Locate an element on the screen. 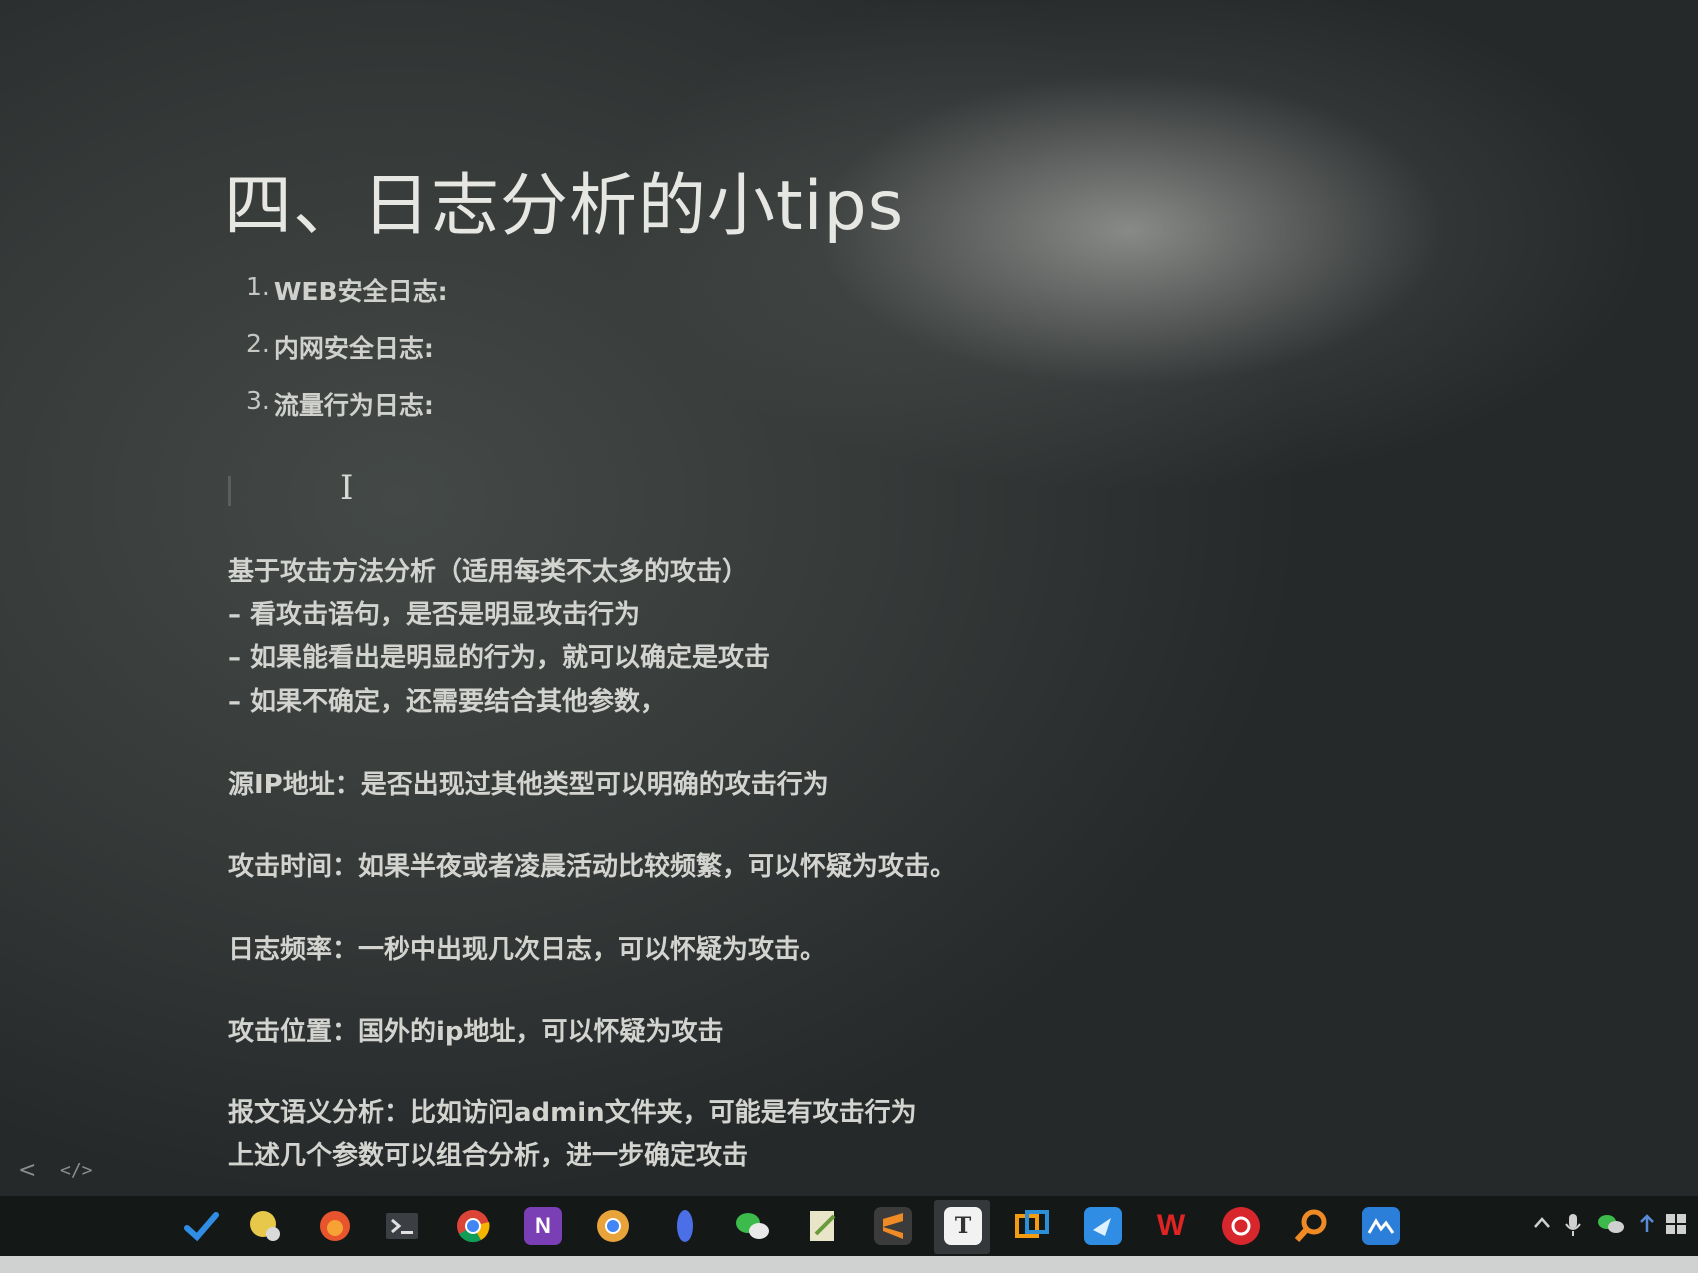 Image resolution: width=1698 pixels, height=1273 pixels. wechat-icon is located at coordinates (753, 1226).